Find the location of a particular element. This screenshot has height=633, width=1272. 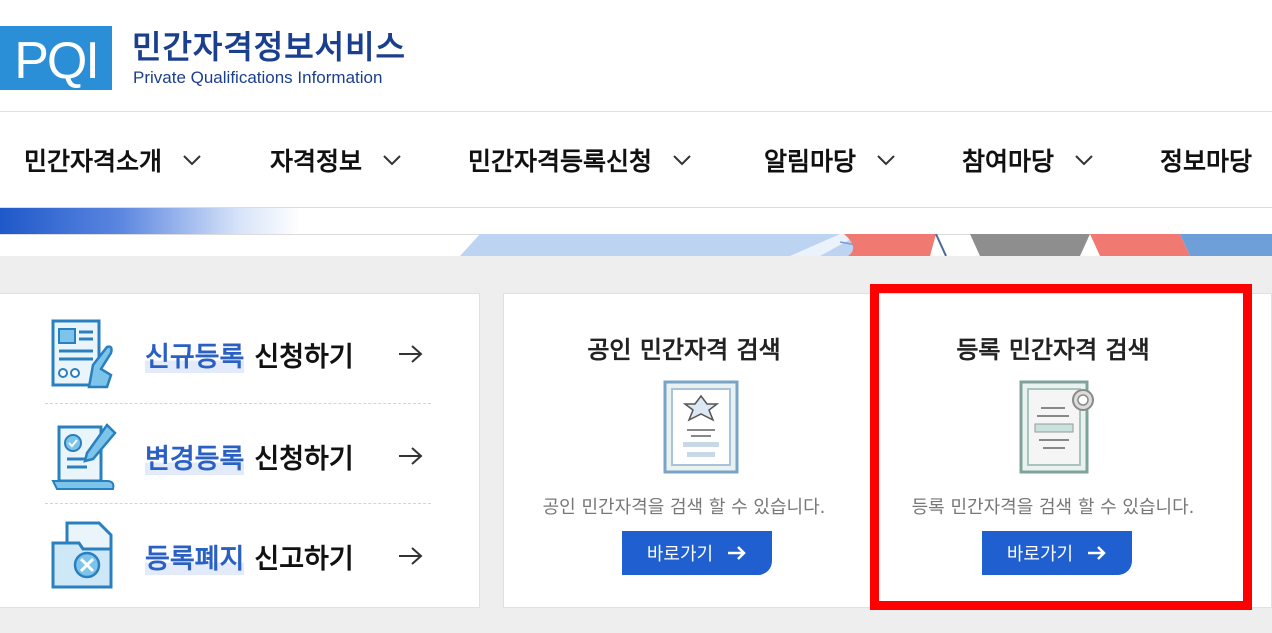

nav-item-information: 정보마당 is located at coordinates (1206, 160).